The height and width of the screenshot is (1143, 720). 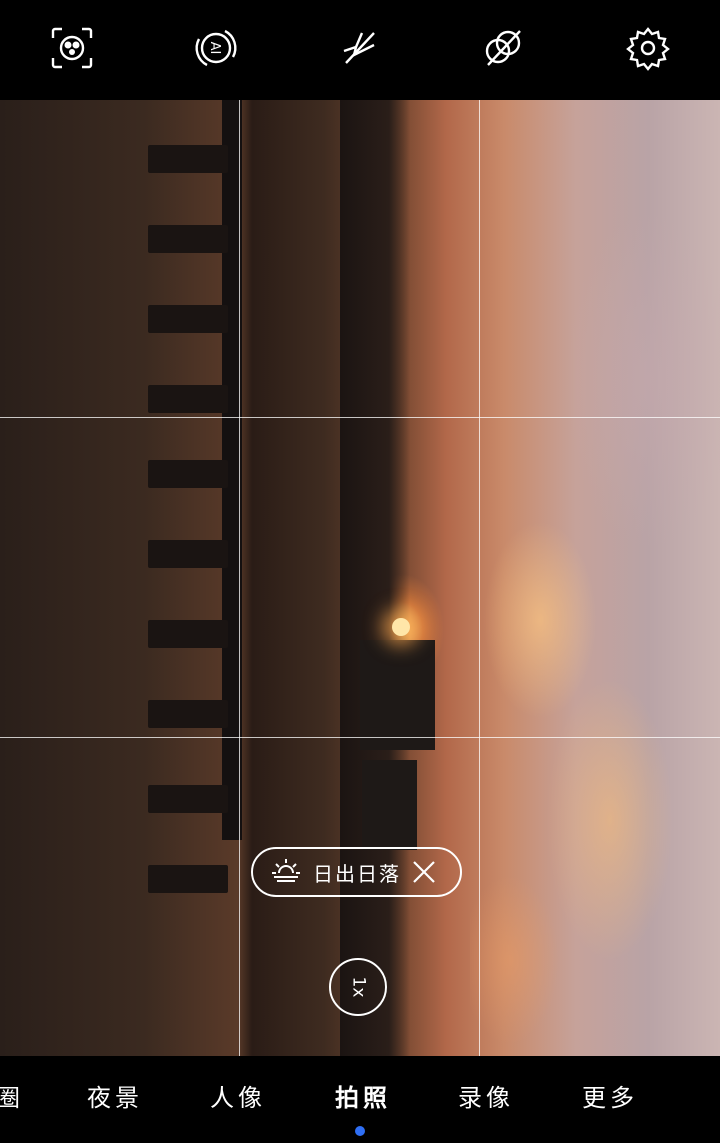 I want to click on scene-label: 日出日落, so click(x=357, y=873).